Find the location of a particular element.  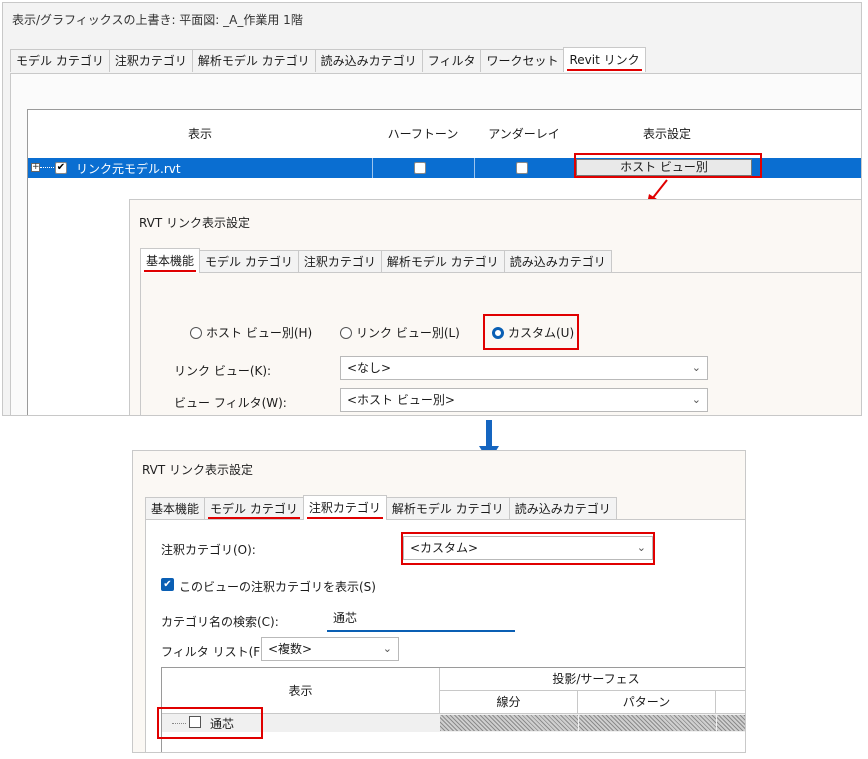

col-header-projection-surface: 投影/サーフェス is located at coordinates (592, 679).